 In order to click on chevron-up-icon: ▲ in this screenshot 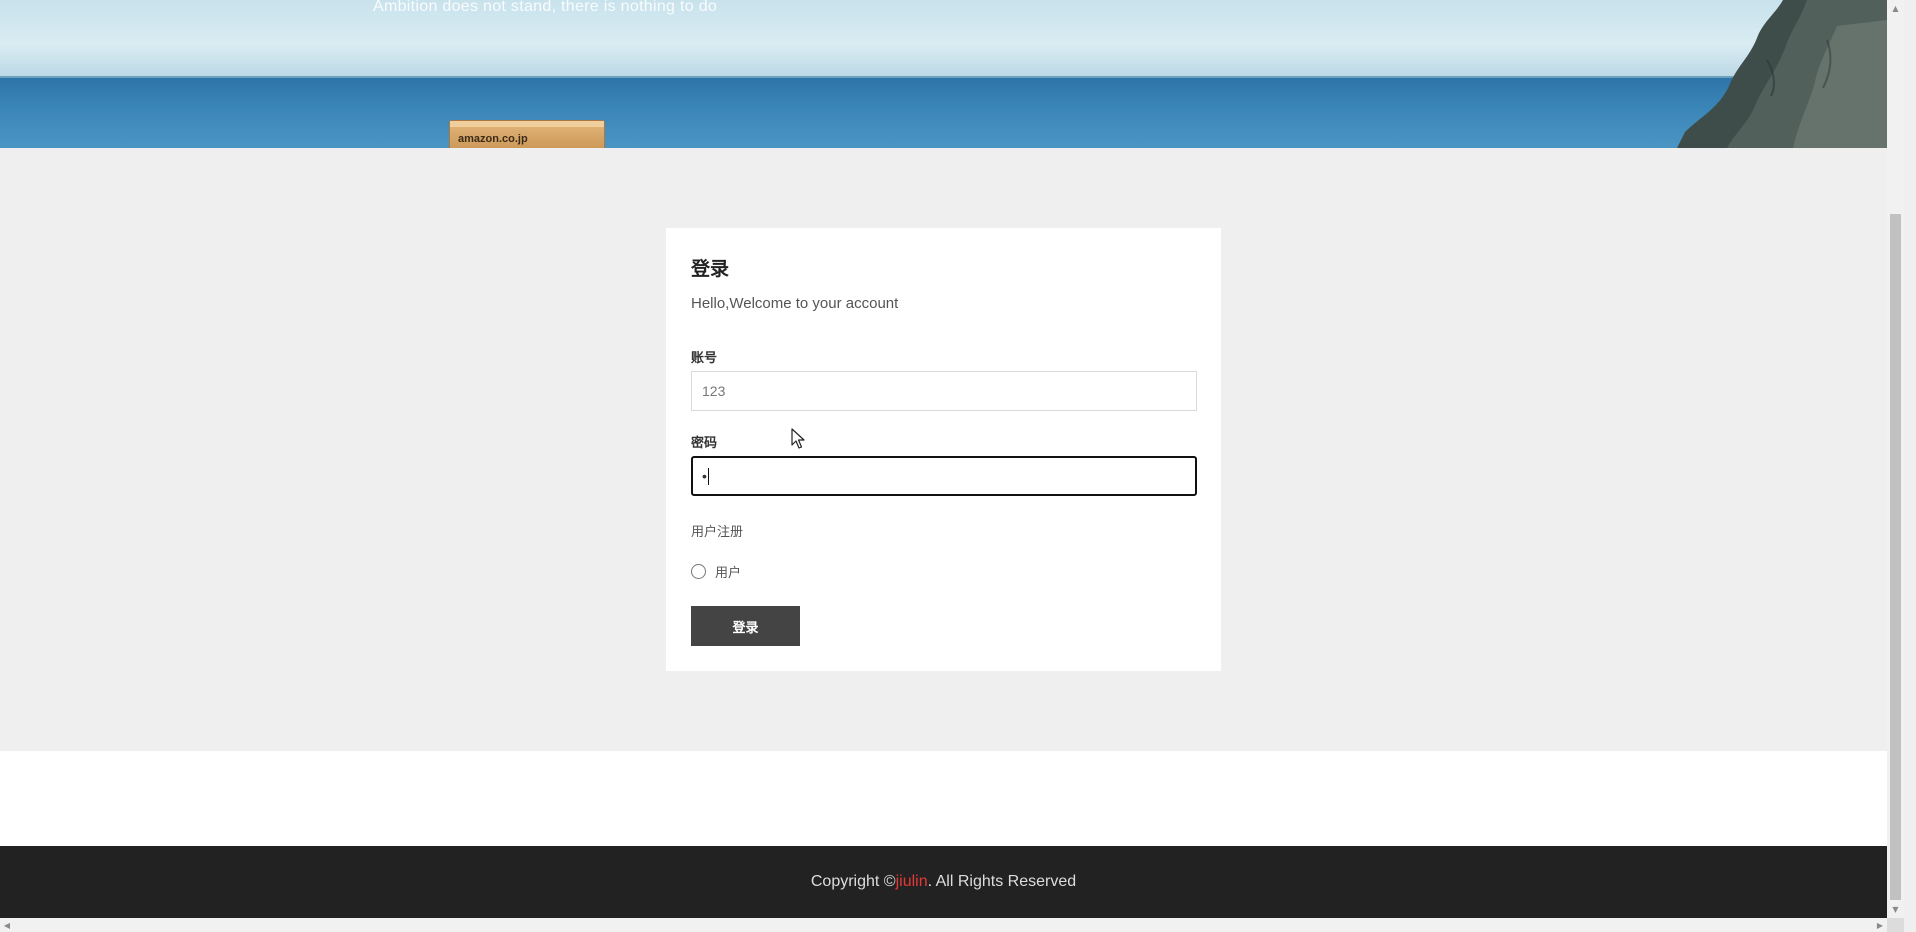, I will do `click(1895, 8)`.